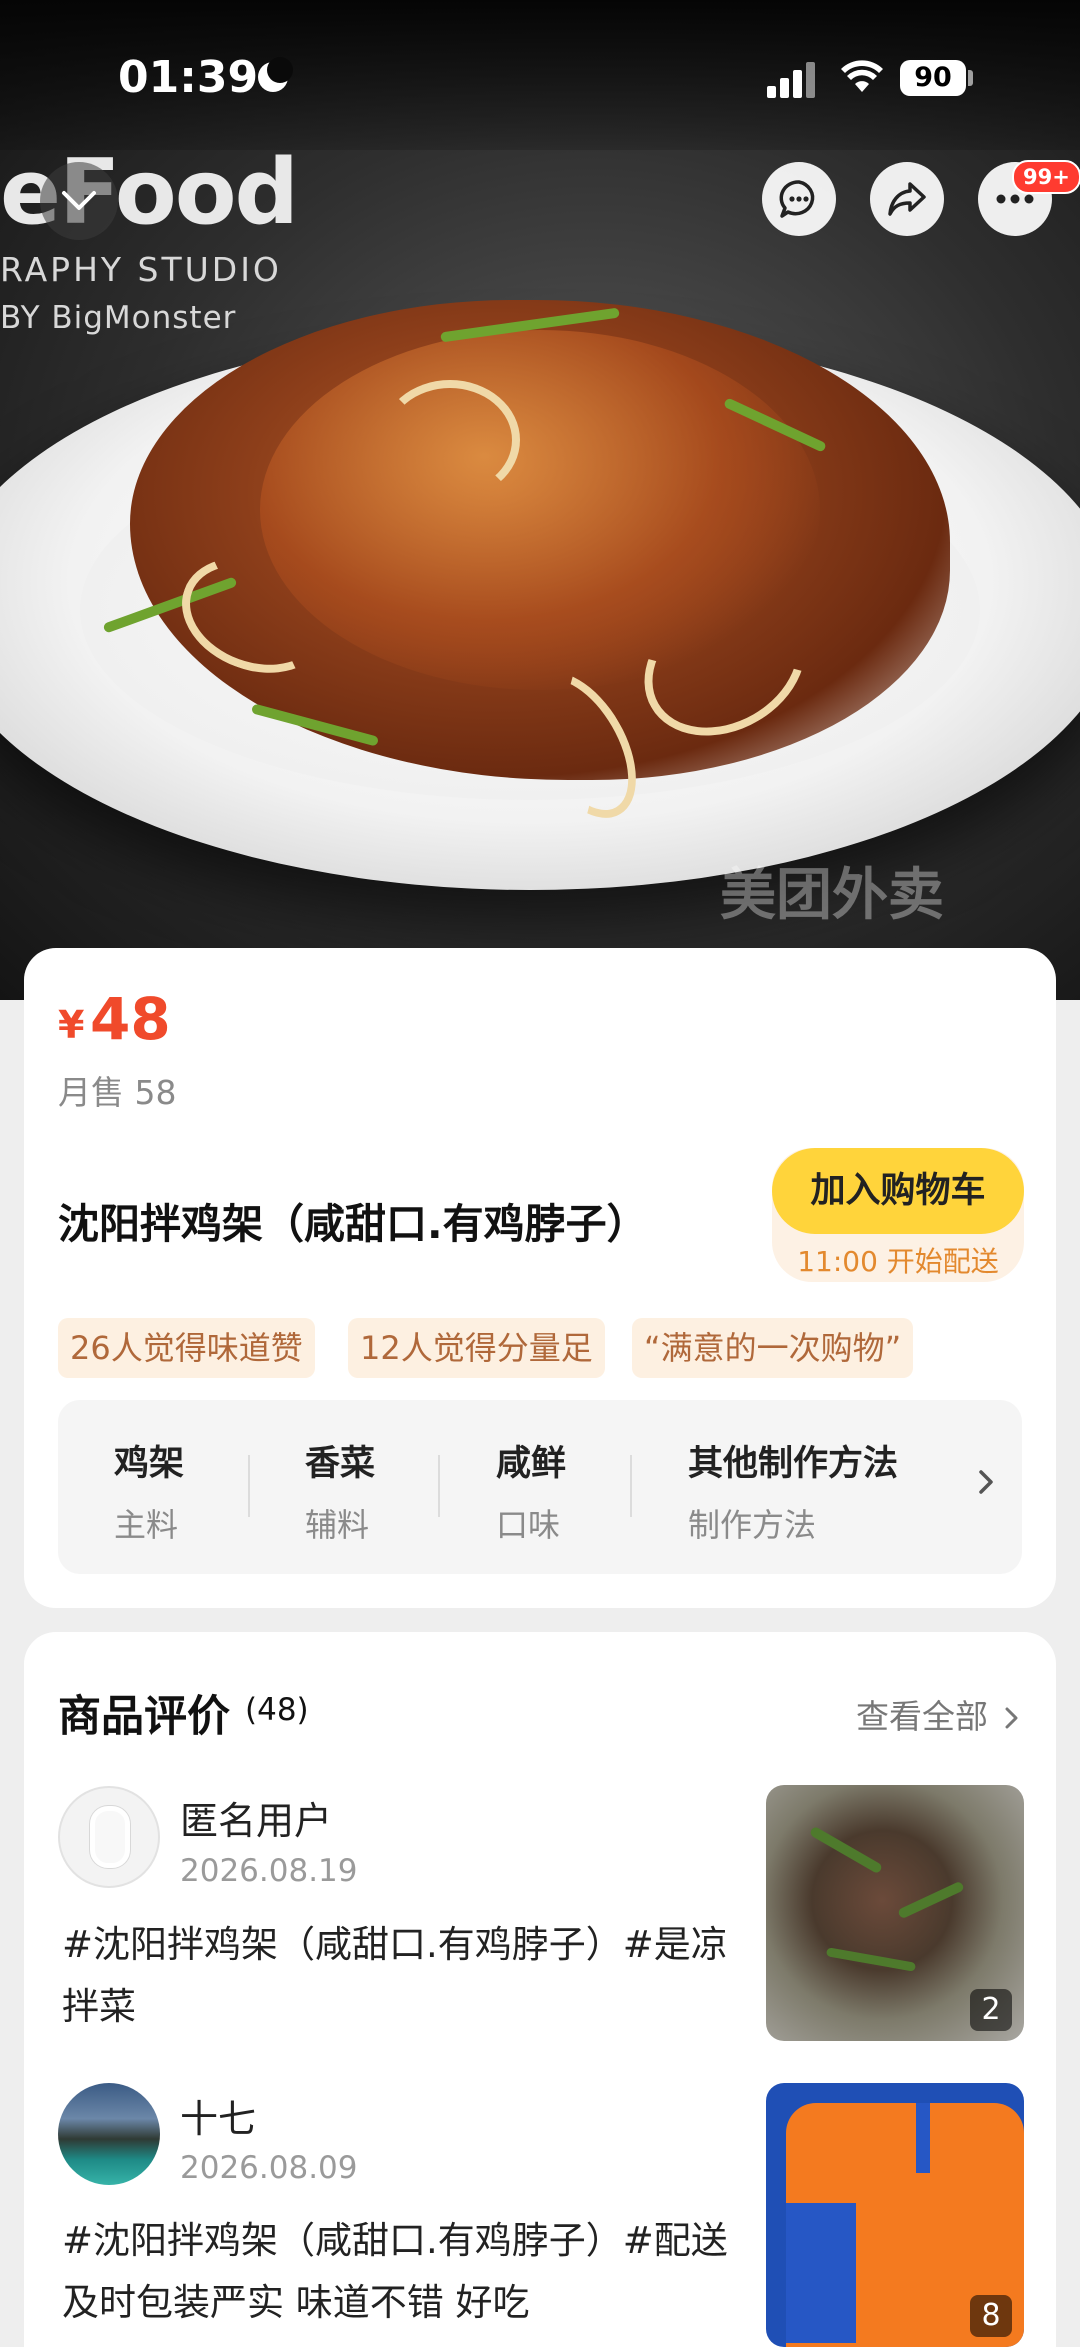  What do you see at coordinates (1015, 199) in the screenshot?
I see `more-dots-icon` at bounding box center [1015, 199].